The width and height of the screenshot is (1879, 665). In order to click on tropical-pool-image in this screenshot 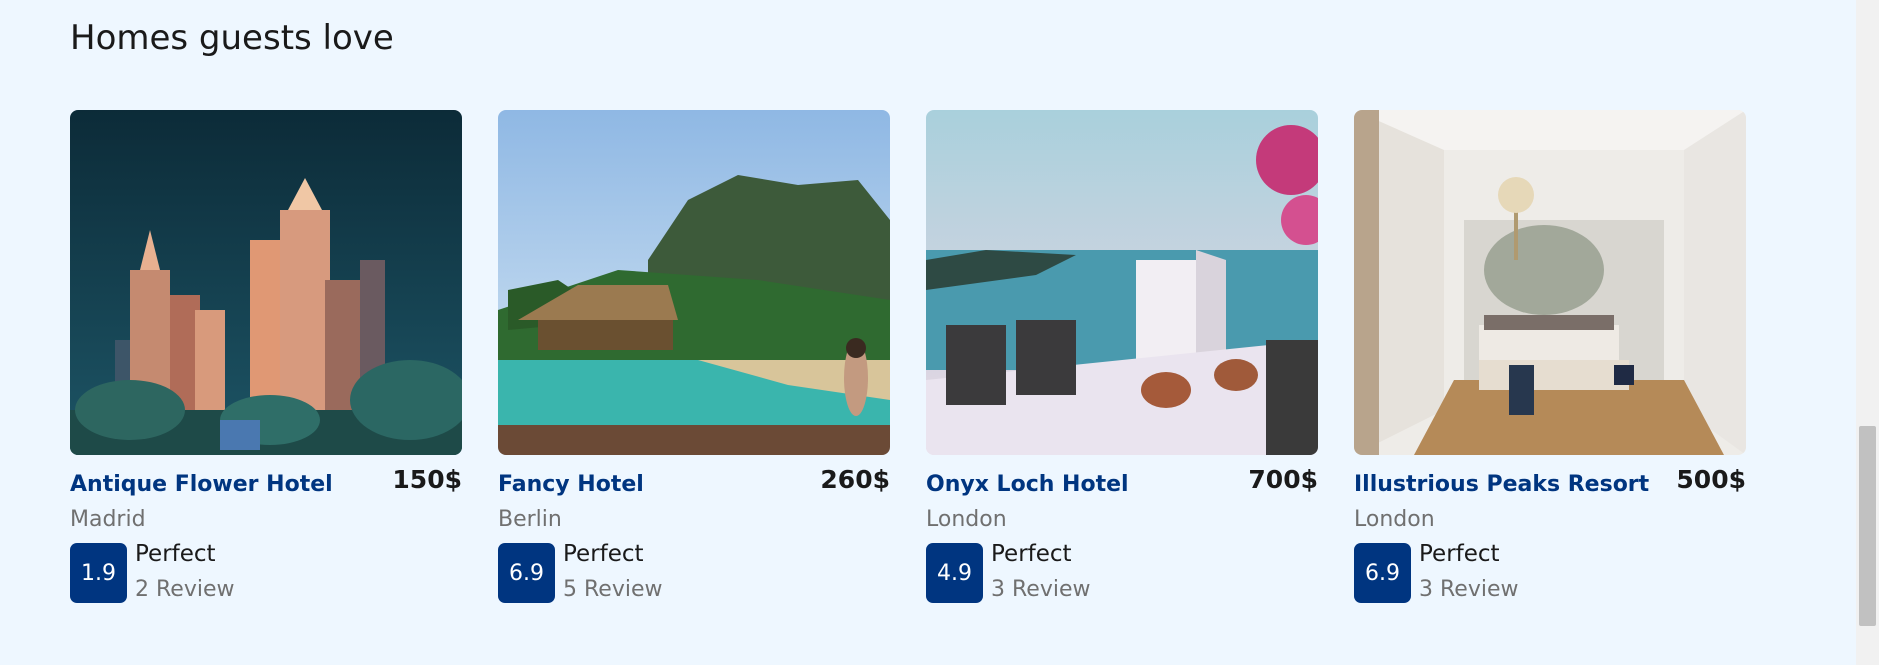, I will do `click(694, 282)`.